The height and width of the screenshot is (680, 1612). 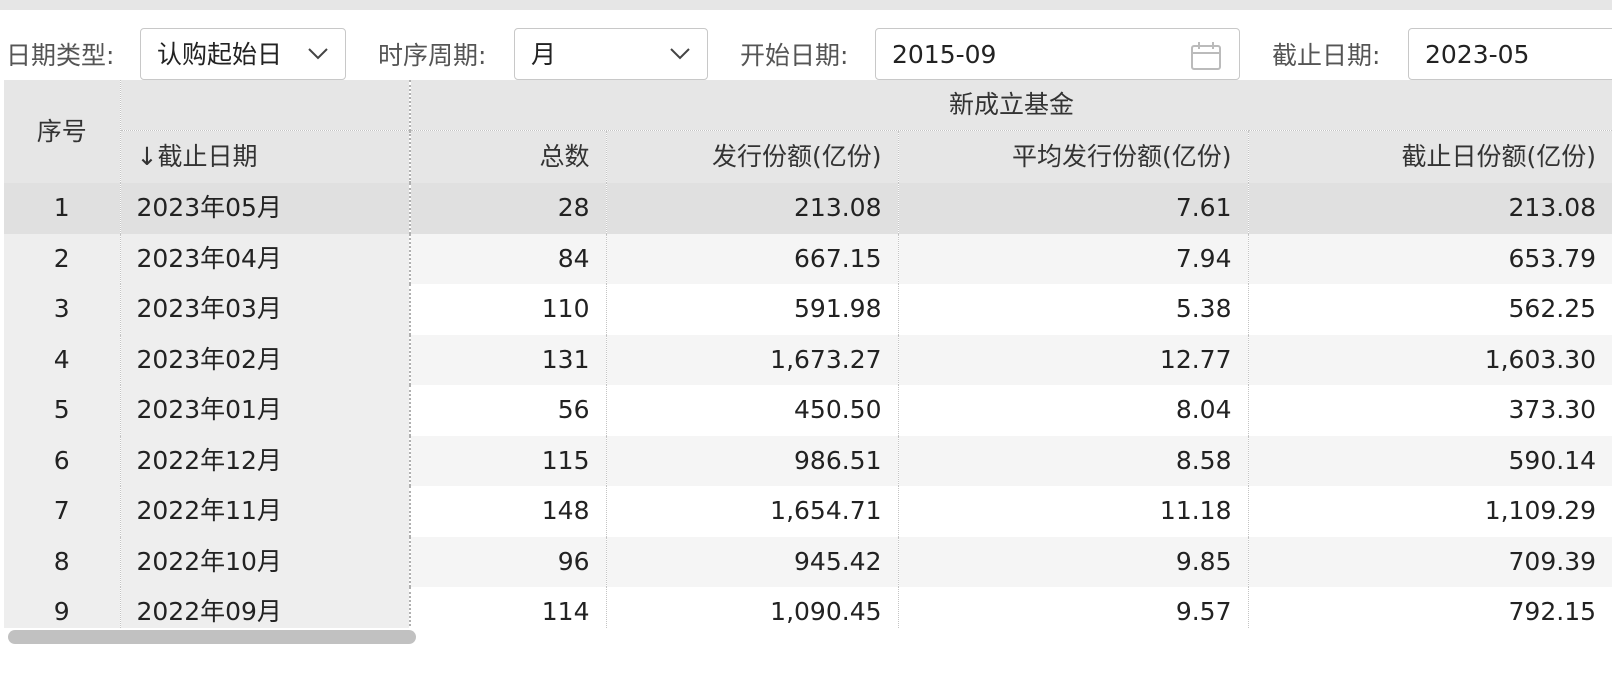 What do you see at coordinates (265, 309) in the screenshot?
I see `cell-date: 2023年03月` at bounding box center [265, 309].